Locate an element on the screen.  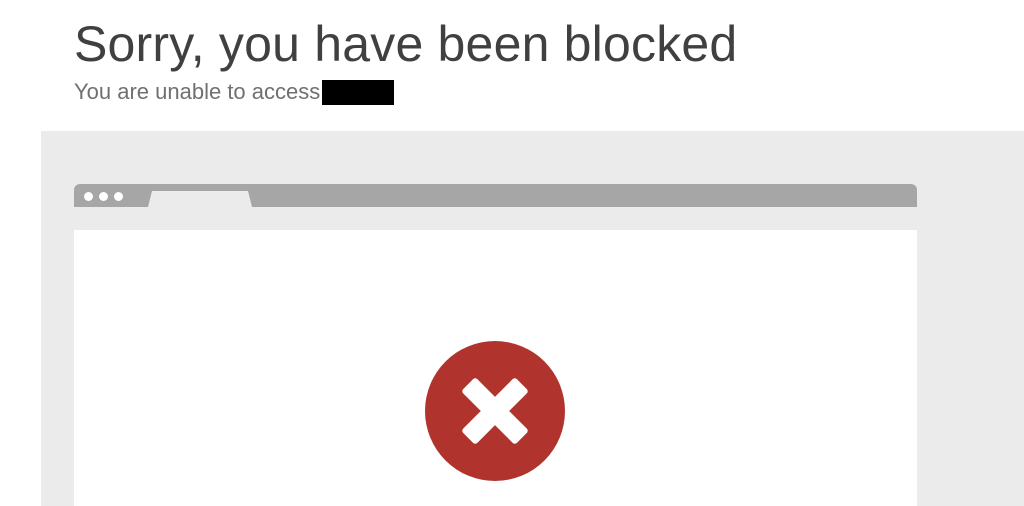
redacted-domain-block is located at coordinates (358, 92).